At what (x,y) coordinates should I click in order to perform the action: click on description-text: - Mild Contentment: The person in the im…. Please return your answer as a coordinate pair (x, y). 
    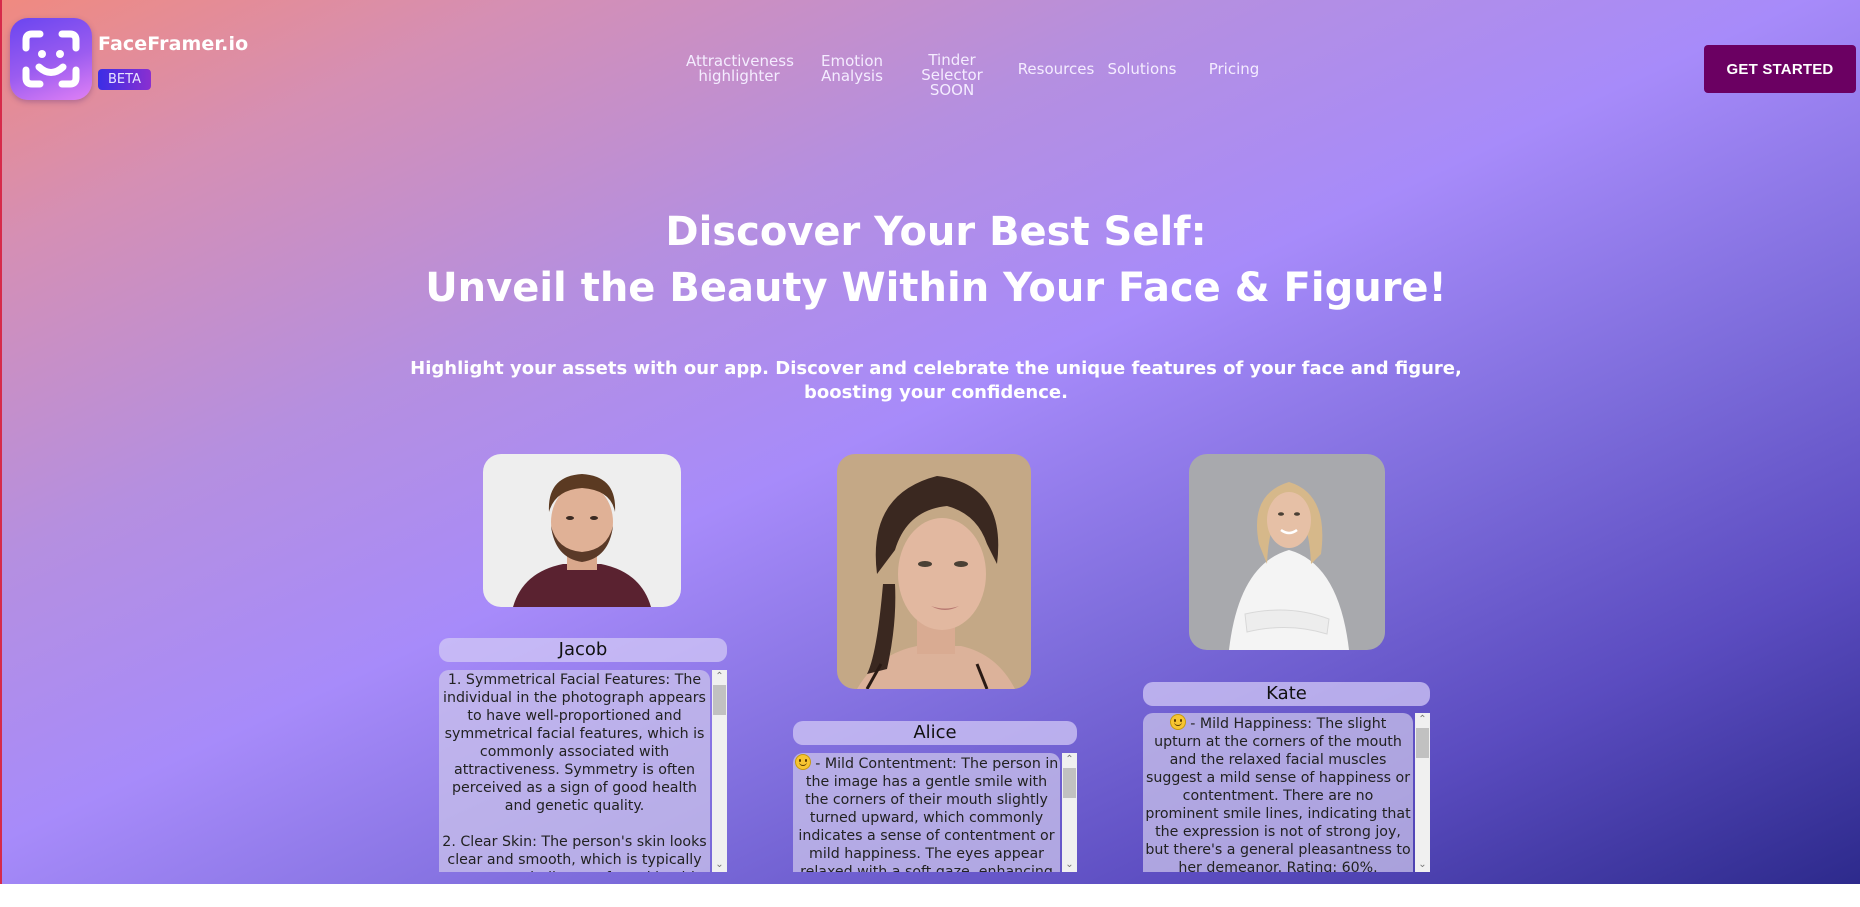
    Looking at the image, I should click on (926, 812).